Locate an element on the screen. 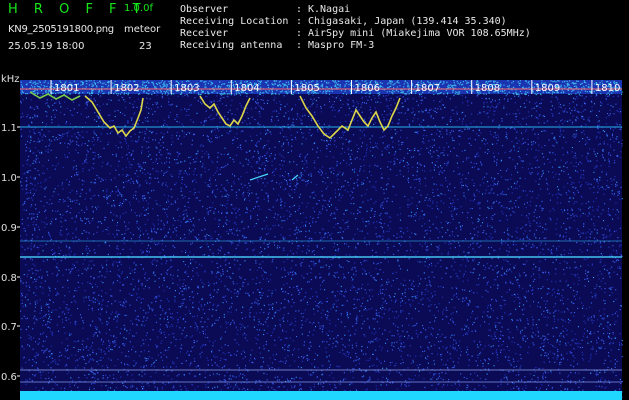 This screenshot has height=400, width=629. axis-tick-label: 0.9 is located at coordinates (9, 228).